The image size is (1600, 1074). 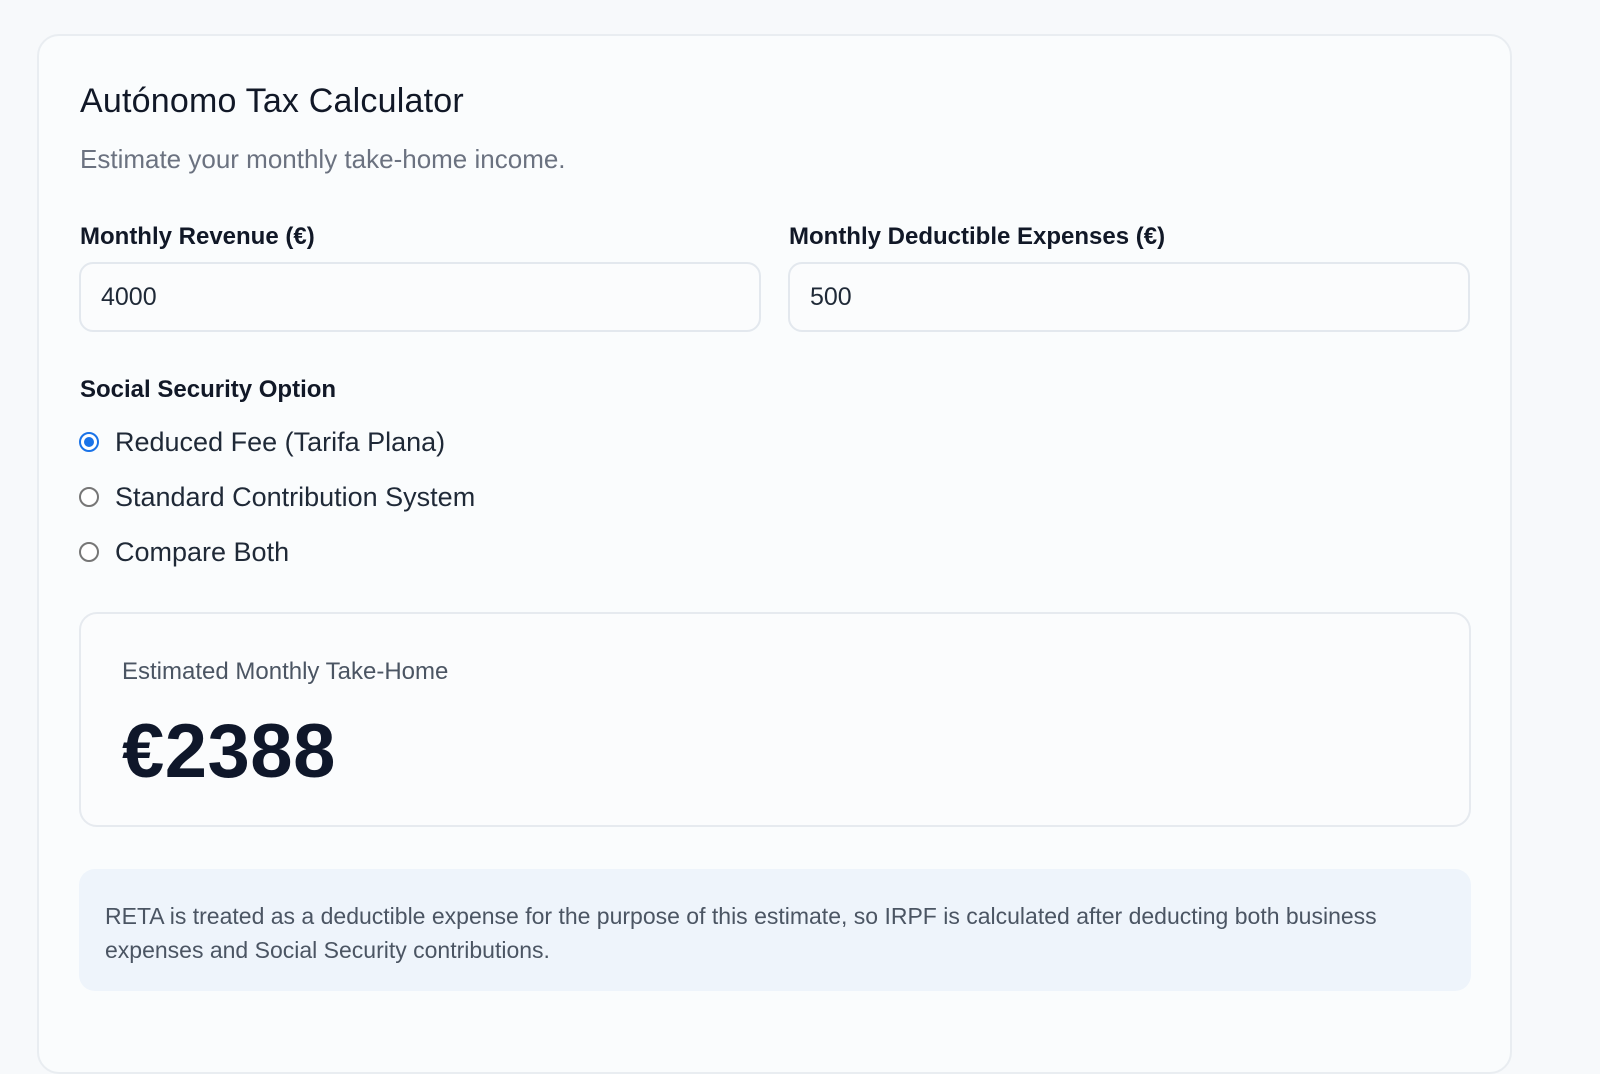 I want to click on social-security-label: Social Security Option, so click(x=208, y=389).